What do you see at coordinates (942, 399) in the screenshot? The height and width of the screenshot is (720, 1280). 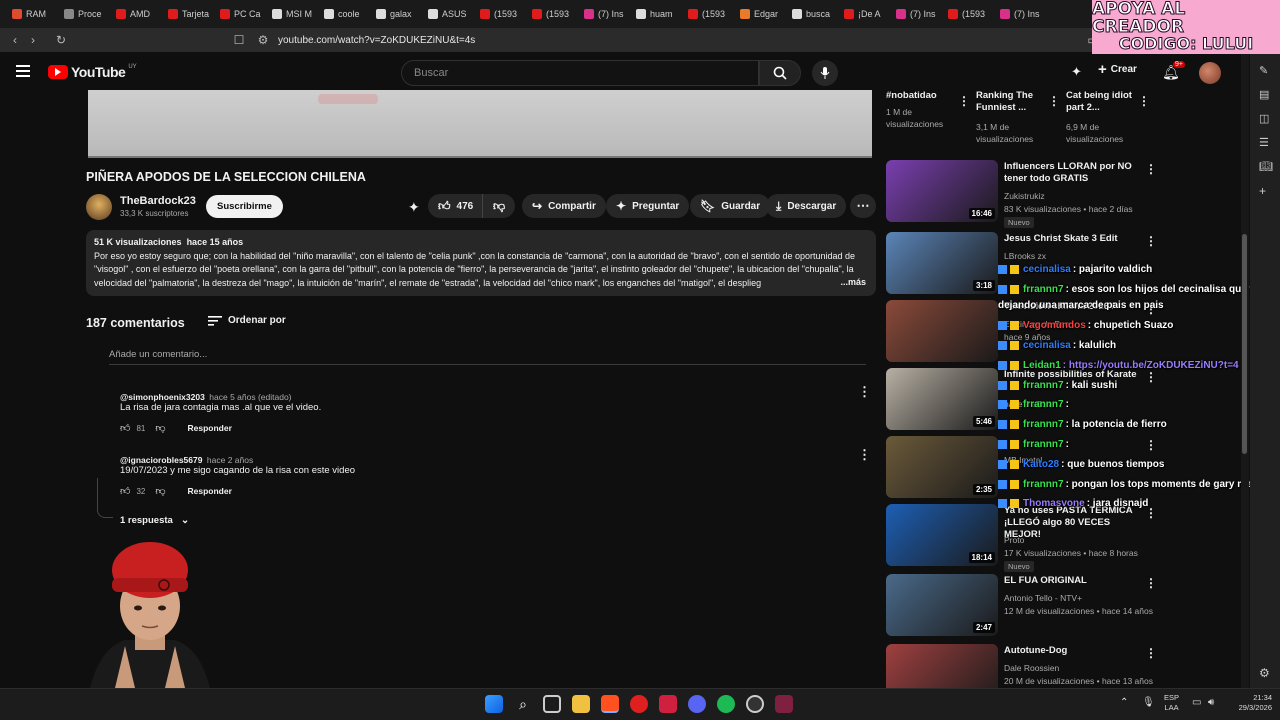 I see `video-thumbnail: 5:46` at bounding box center [942, 399].